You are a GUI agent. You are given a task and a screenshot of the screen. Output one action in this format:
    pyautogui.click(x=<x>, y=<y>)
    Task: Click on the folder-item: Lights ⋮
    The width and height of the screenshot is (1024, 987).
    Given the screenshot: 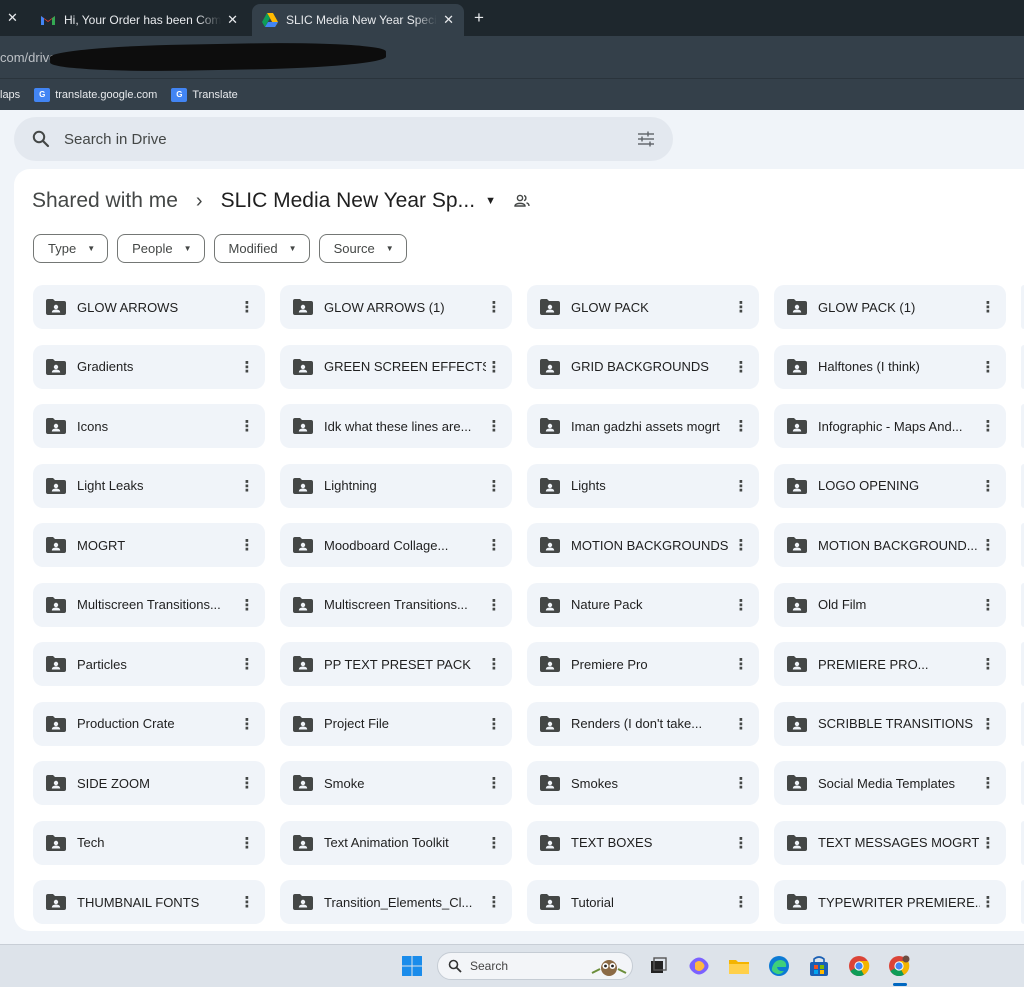 What is the action you would take?
    pyautogui.click(x=643, y=485)
    